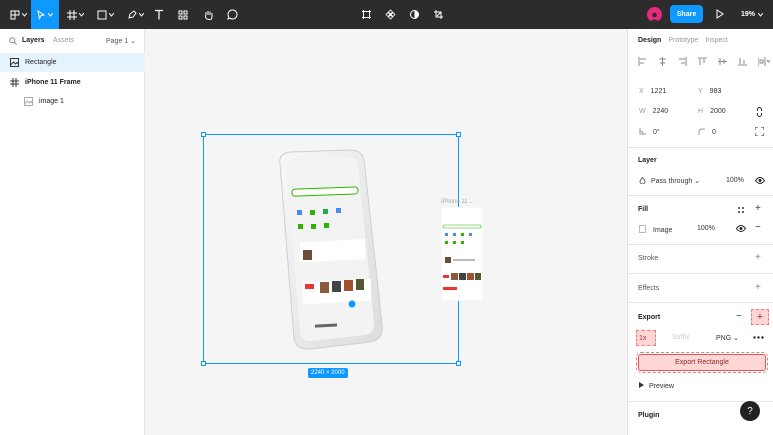  What do you see at coordinates (701, 131) in the screenshot?
I see `corner-radius-icon` at bounding box center [701, 131].